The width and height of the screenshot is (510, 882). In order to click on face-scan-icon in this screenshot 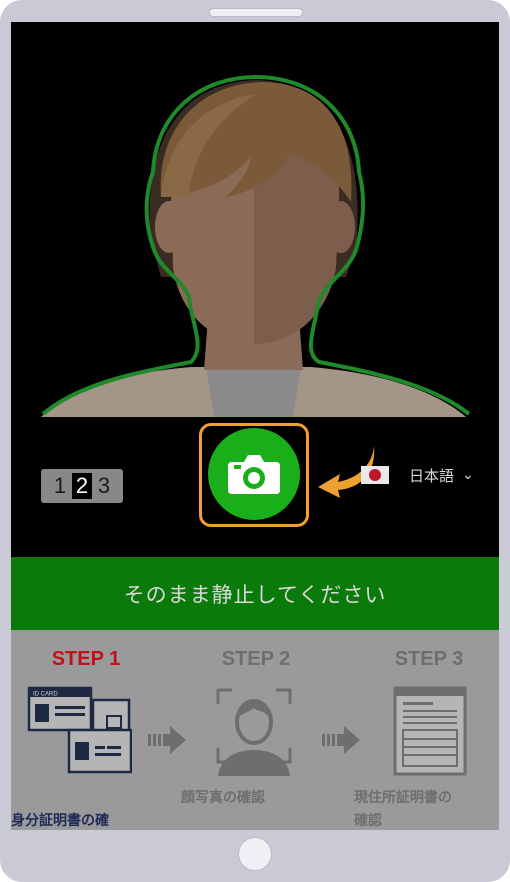, I will do `click(254, 732)`.